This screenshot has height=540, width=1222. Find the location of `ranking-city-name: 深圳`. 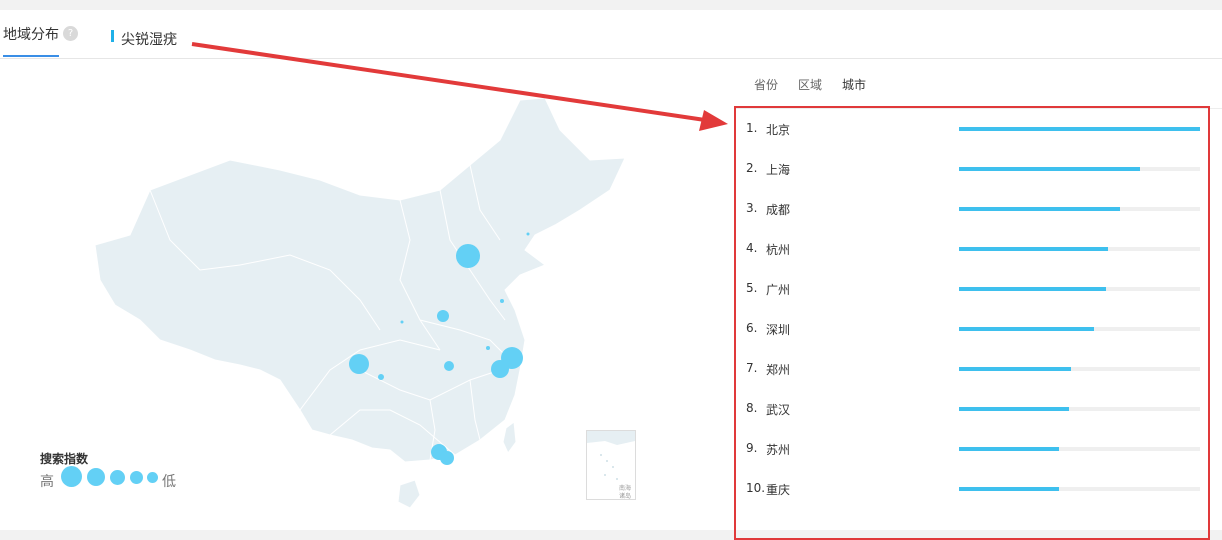

ranking-city-name: 深圳 is located at coordinates (778, 330).